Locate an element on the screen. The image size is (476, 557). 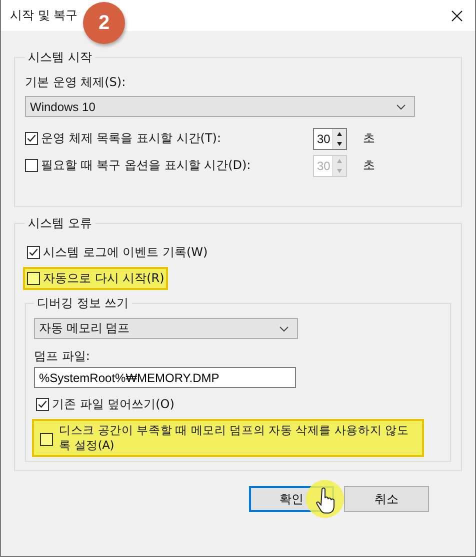
checkbox-label: 기존 파일 덮어쓰기(O) is located at coordinates (113, 404).